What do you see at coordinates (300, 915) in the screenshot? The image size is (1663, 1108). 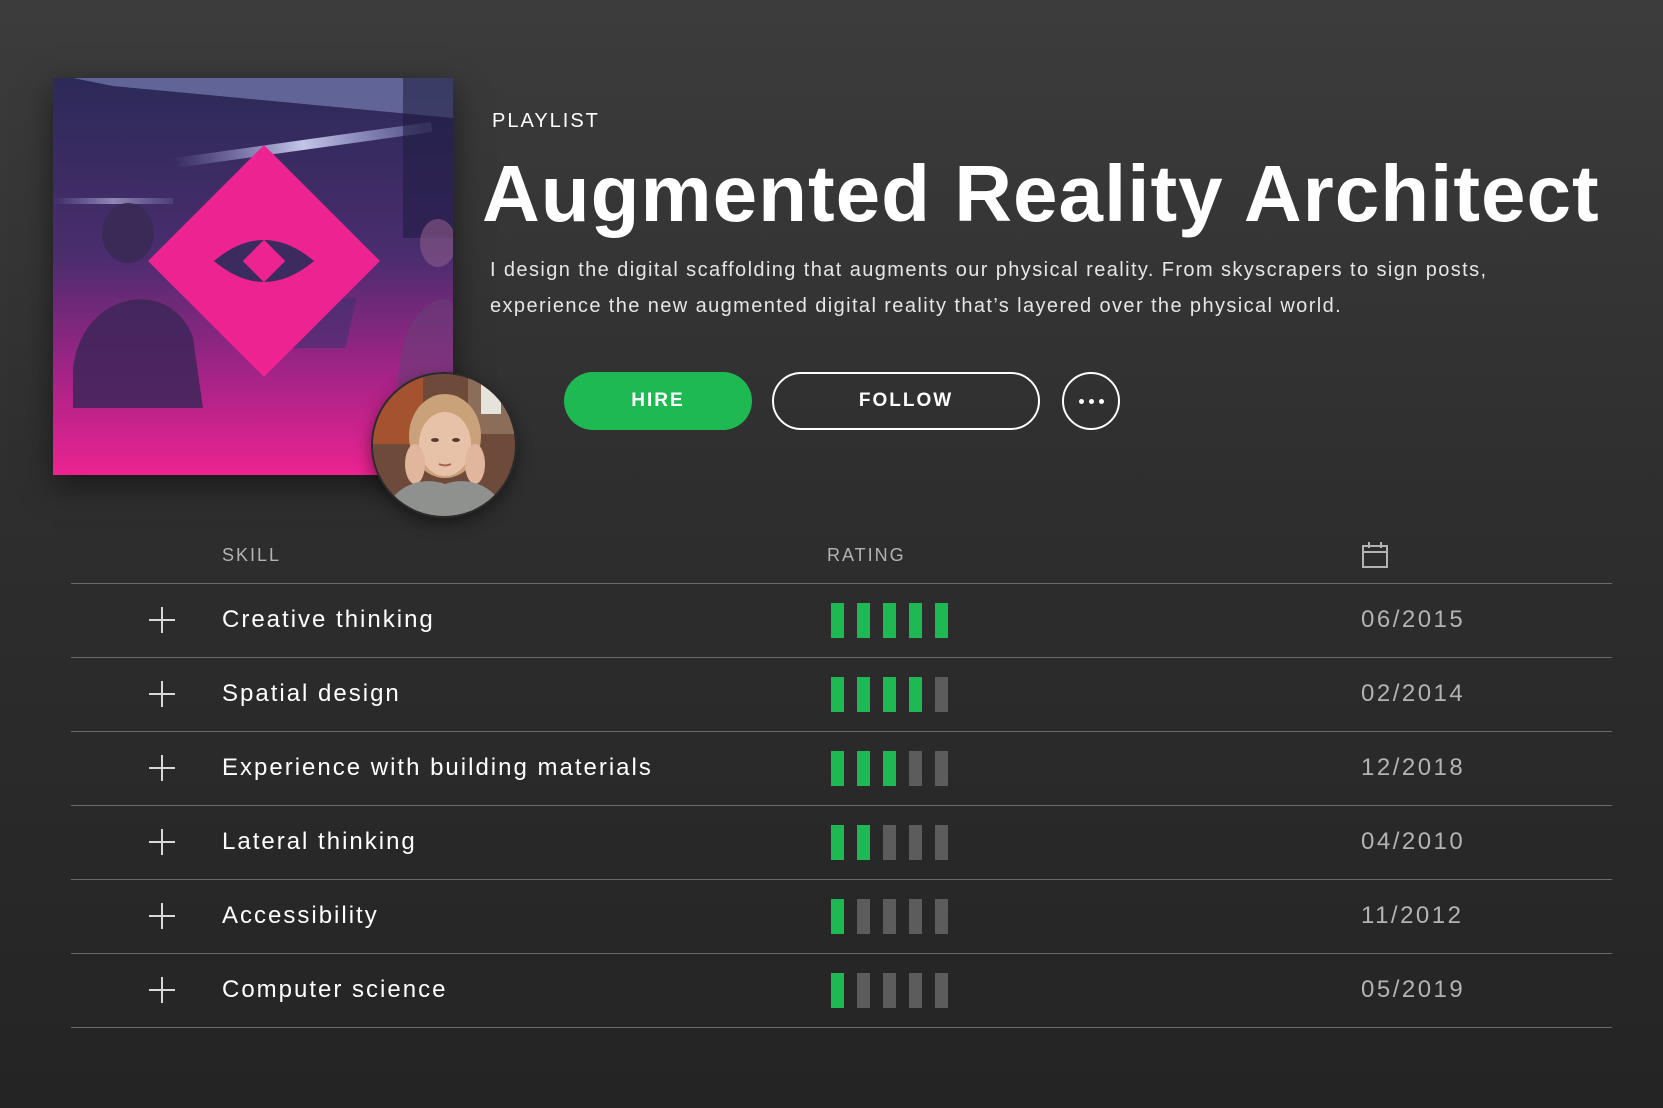 I see `skill-name: Accessibility` at bounding box center [300, 915].